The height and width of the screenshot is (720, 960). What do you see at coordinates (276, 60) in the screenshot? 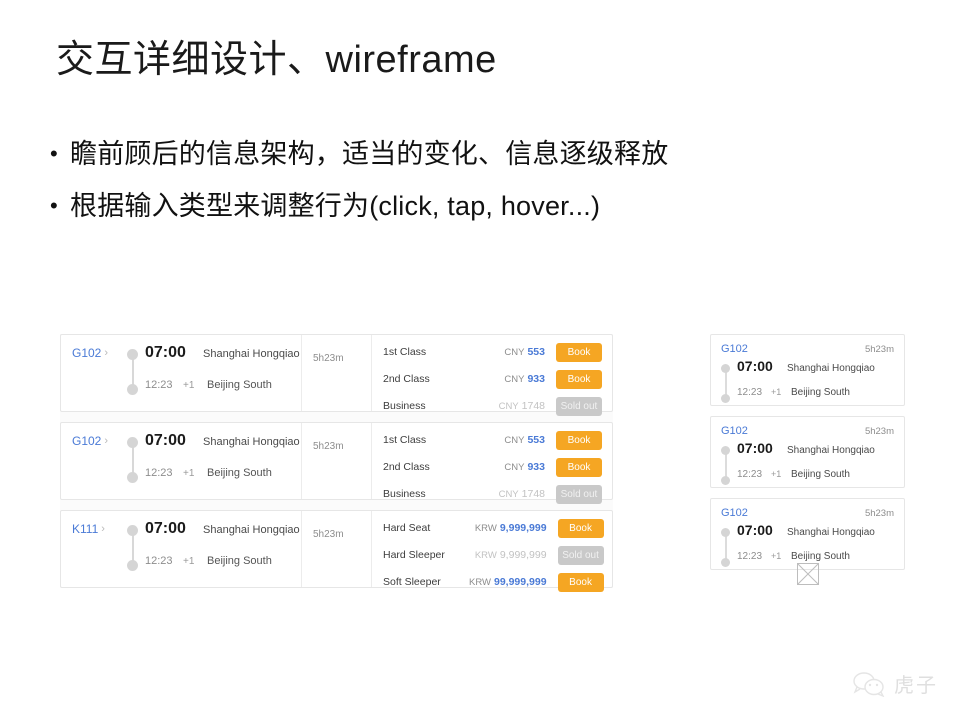
I see `page-title: 交互详细设计、wireframe` at bounding box center [276, 60].